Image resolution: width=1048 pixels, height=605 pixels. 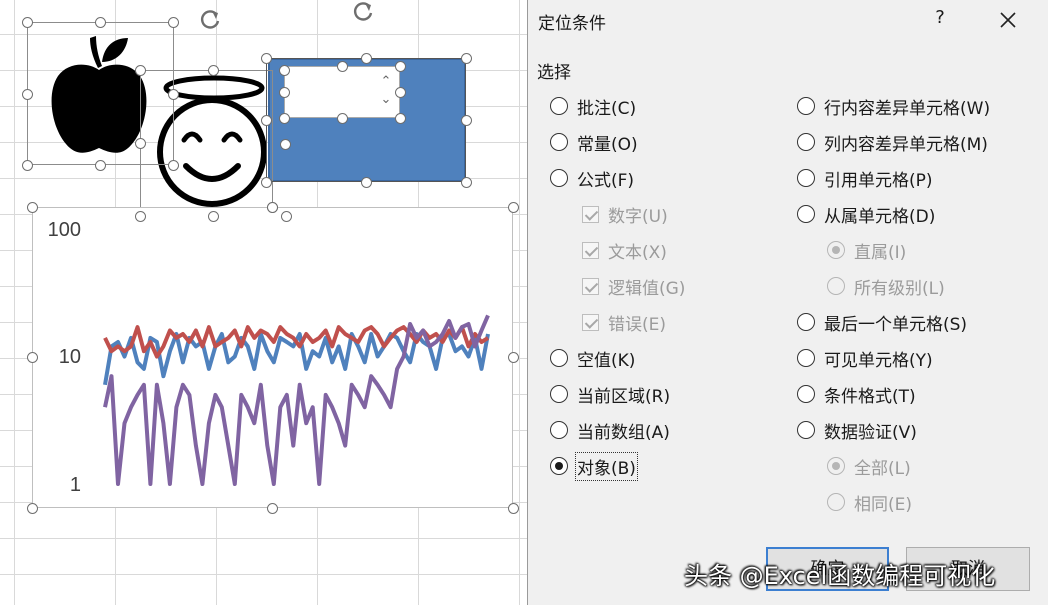 What do you see at coordinates (637, 252) in the screenshot?
I see `option-label: 文本(X)` at bounding box center [637, 252].